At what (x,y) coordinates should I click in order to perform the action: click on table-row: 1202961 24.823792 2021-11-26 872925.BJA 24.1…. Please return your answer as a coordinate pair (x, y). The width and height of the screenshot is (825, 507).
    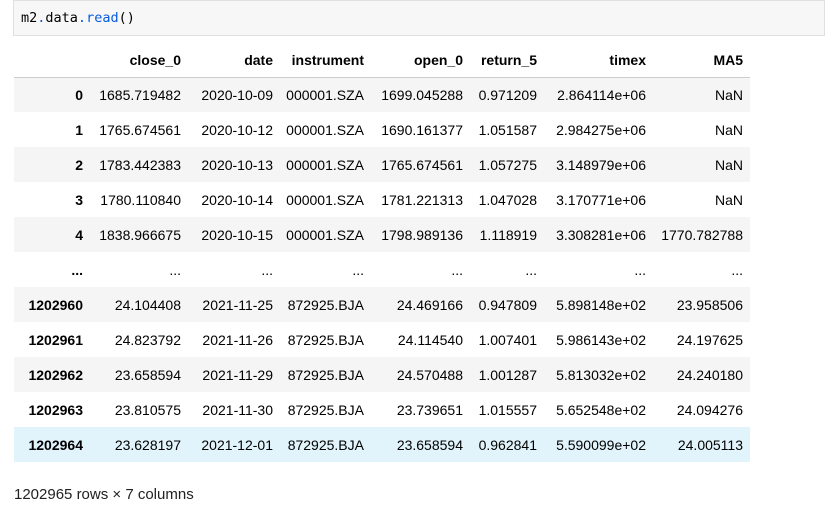
    Looking at the image, I should click on (382, 339).